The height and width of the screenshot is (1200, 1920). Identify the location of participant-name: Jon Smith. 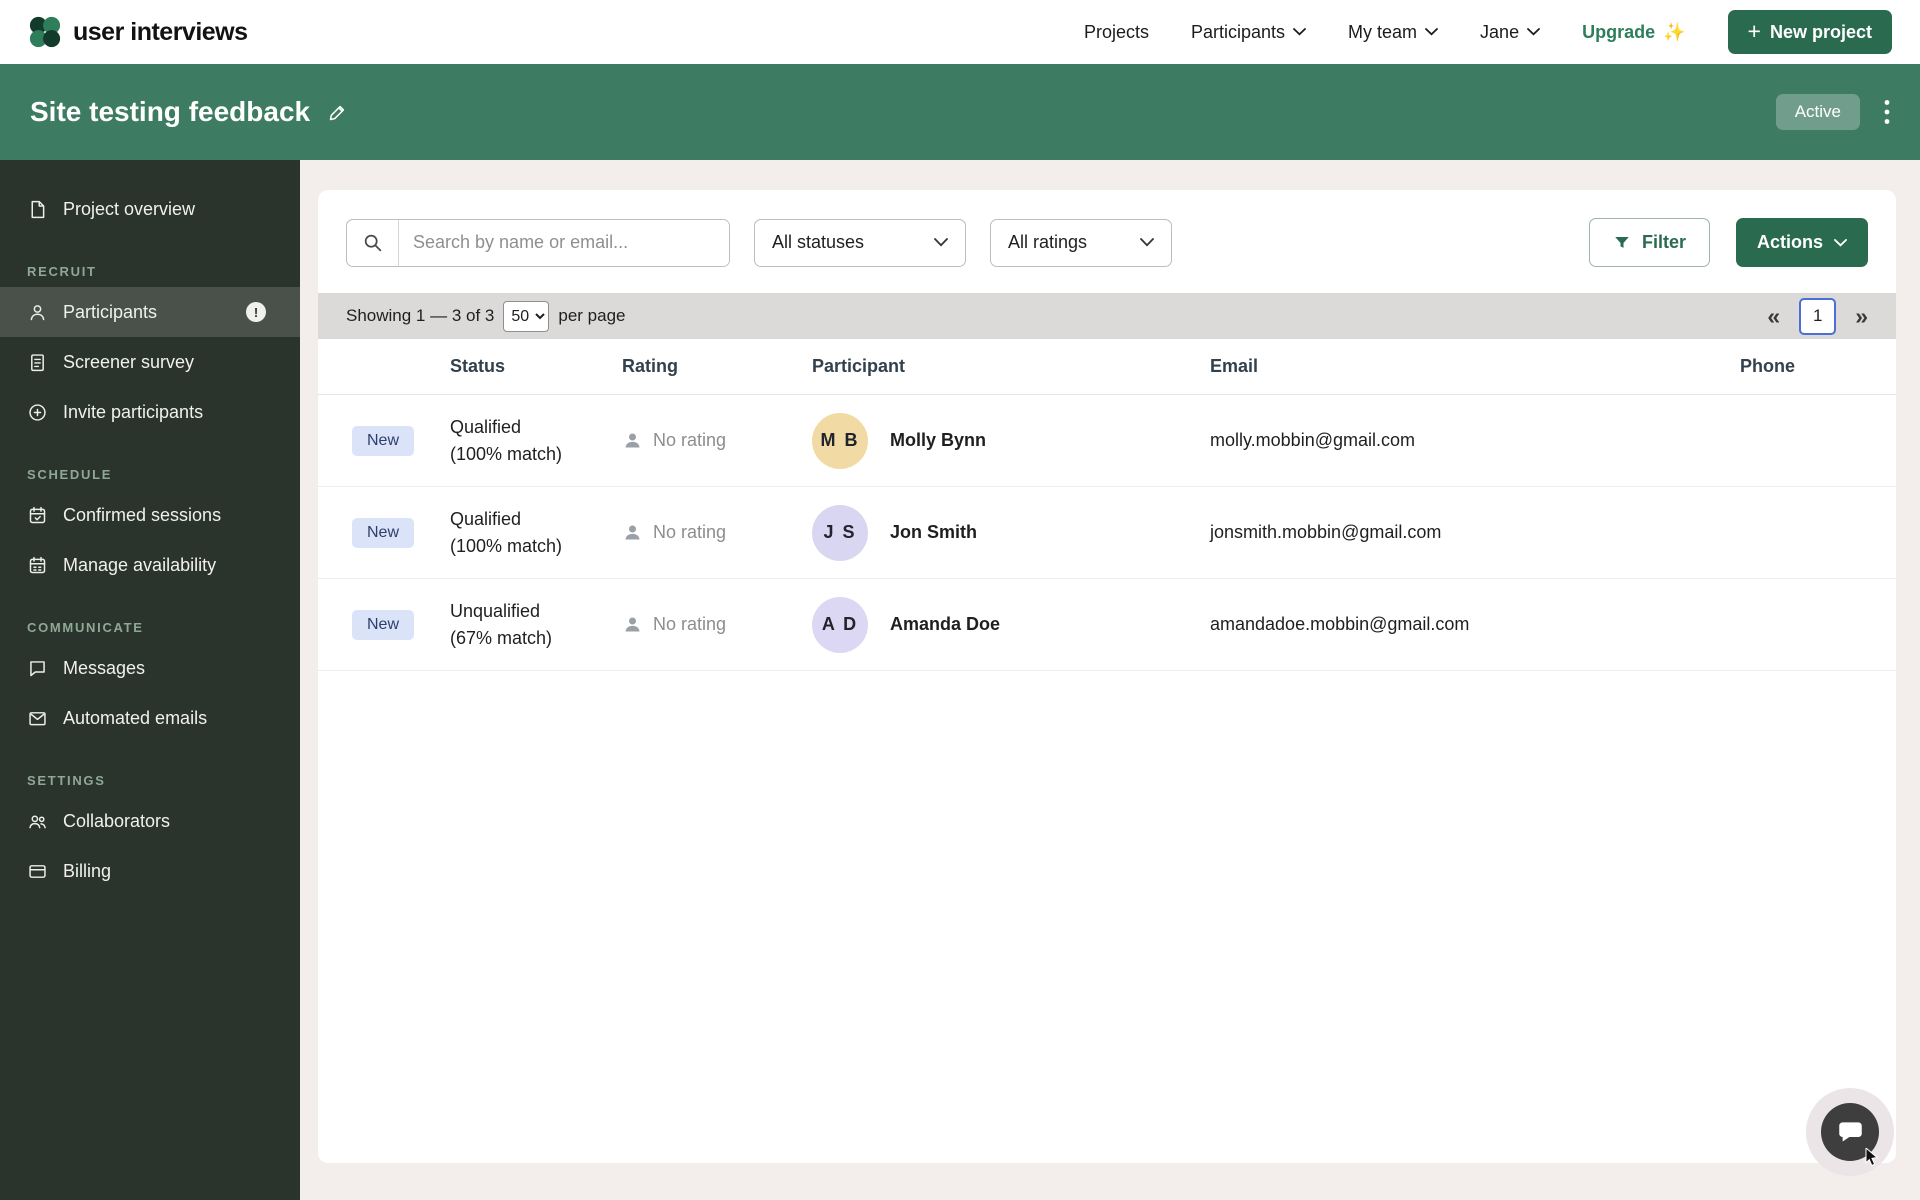
(933, 532).